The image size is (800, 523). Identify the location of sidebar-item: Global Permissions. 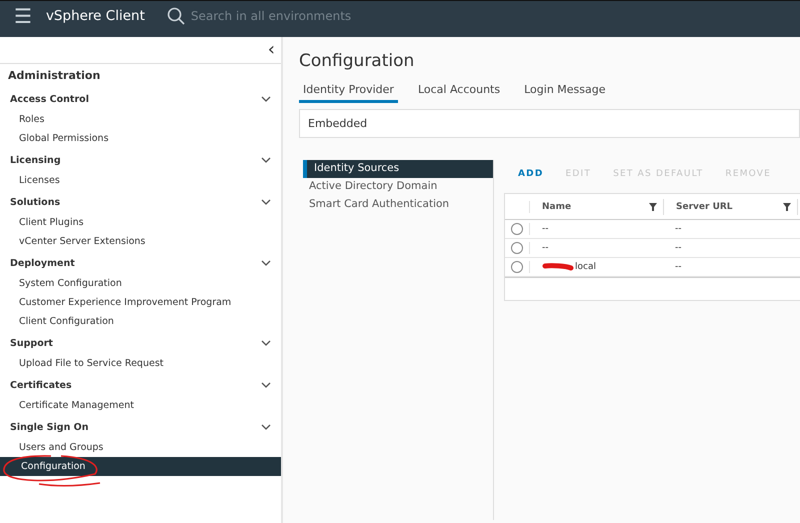
(140, 138).